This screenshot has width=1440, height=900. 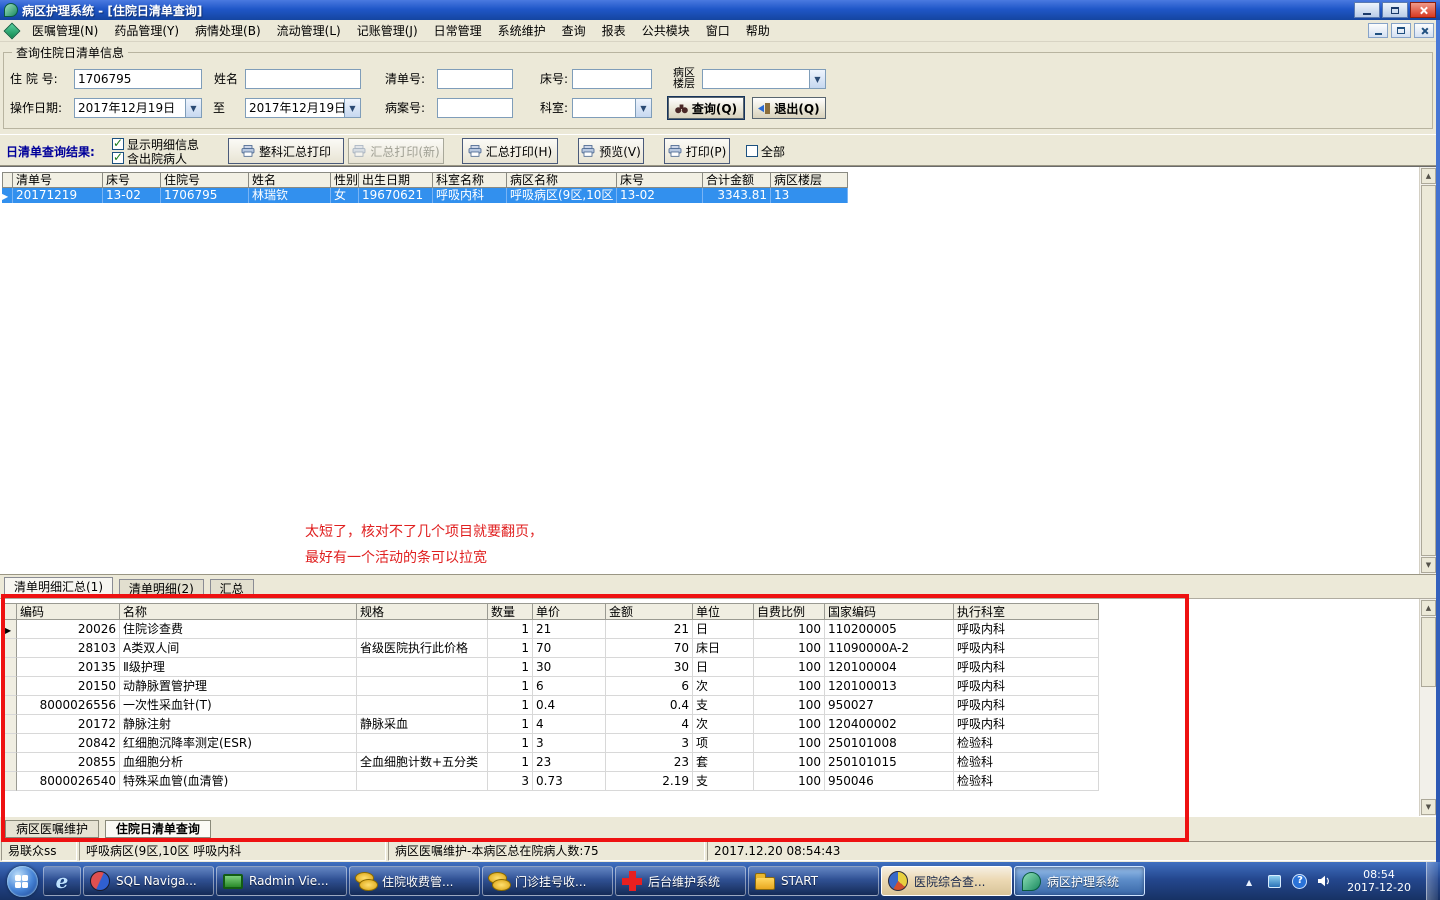 I want to click on menu-item: 记账管理(J), so click(x=387, y=30).